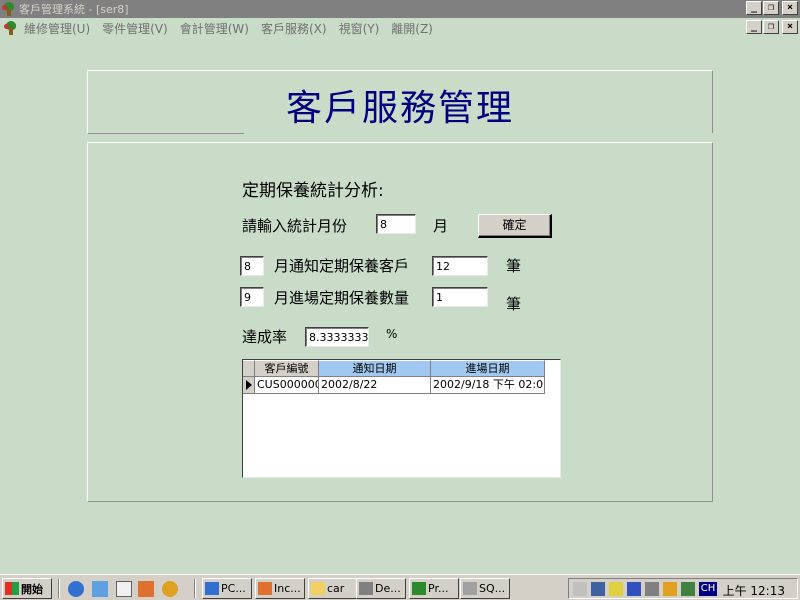 This screenshot has height=600, width=800. What do you see at coordinates (294, 28) in the screenshot?
I see `menu-customer-service: 客戶服務(X)` at bounding box center [294, 28].